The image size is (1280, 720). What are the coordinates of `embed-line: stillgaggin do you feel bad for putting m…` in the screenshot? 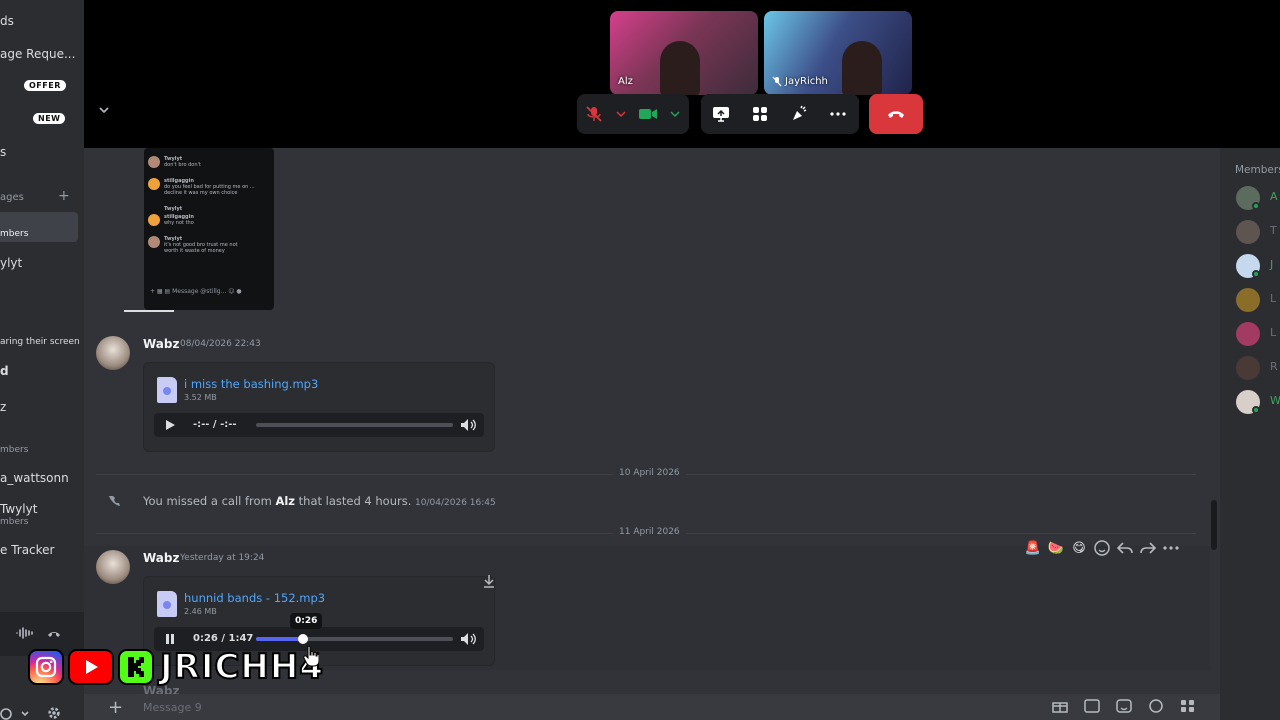 It's located at (206, 187).